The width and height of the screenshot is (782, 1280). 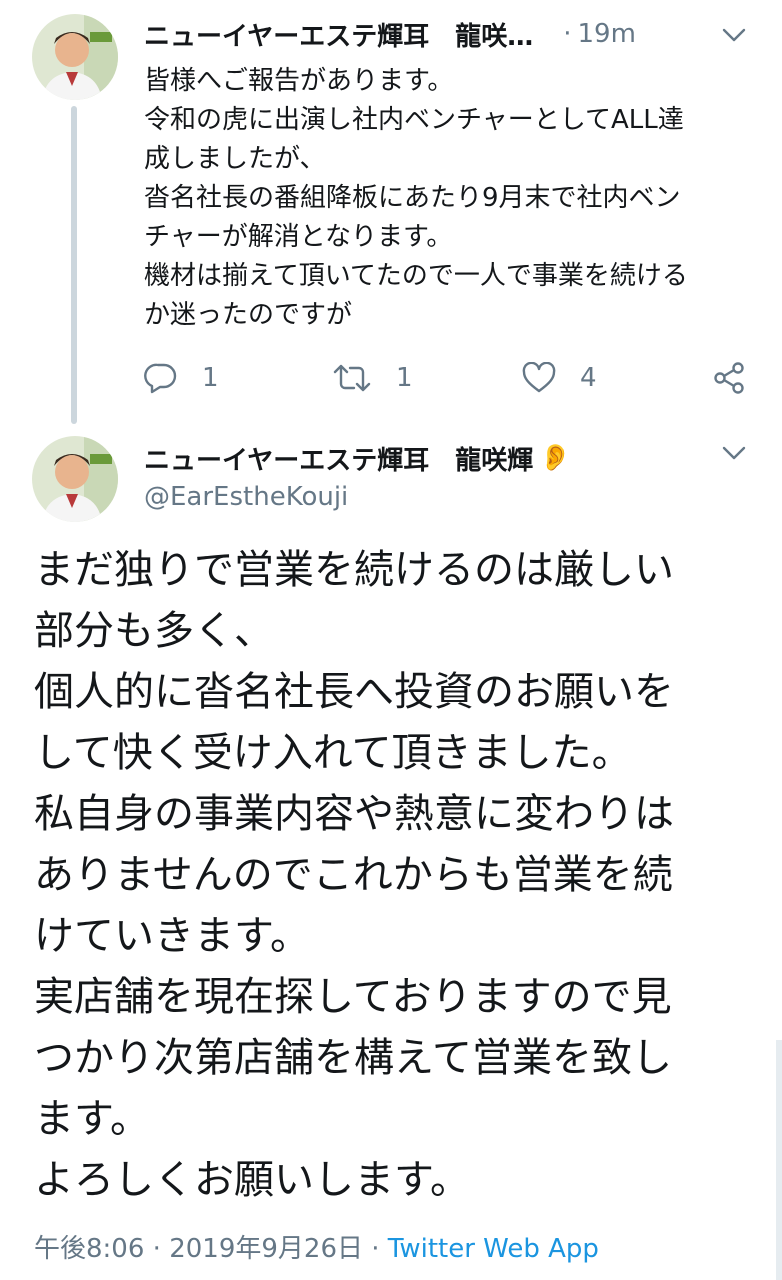 What do you see at coordinates (412, 198) in the screenshot?
I see `tweet-text-line: 沓名社長の番組降板にあたり9月末で社内ベン` at bounding box center [412, 198].